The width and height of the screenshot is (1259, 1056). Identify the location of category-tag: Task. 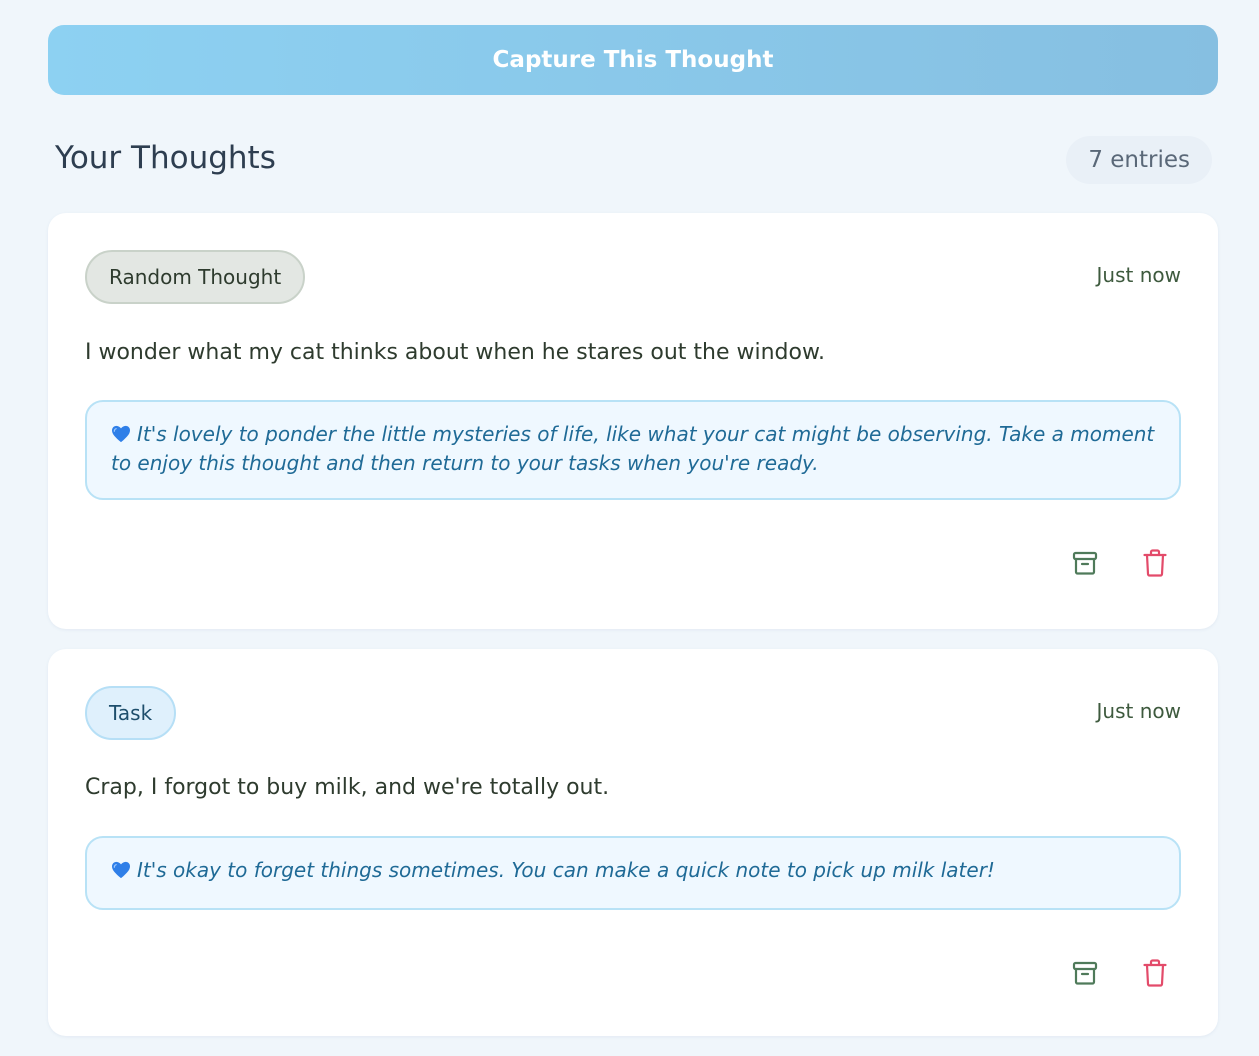
(131, 713).